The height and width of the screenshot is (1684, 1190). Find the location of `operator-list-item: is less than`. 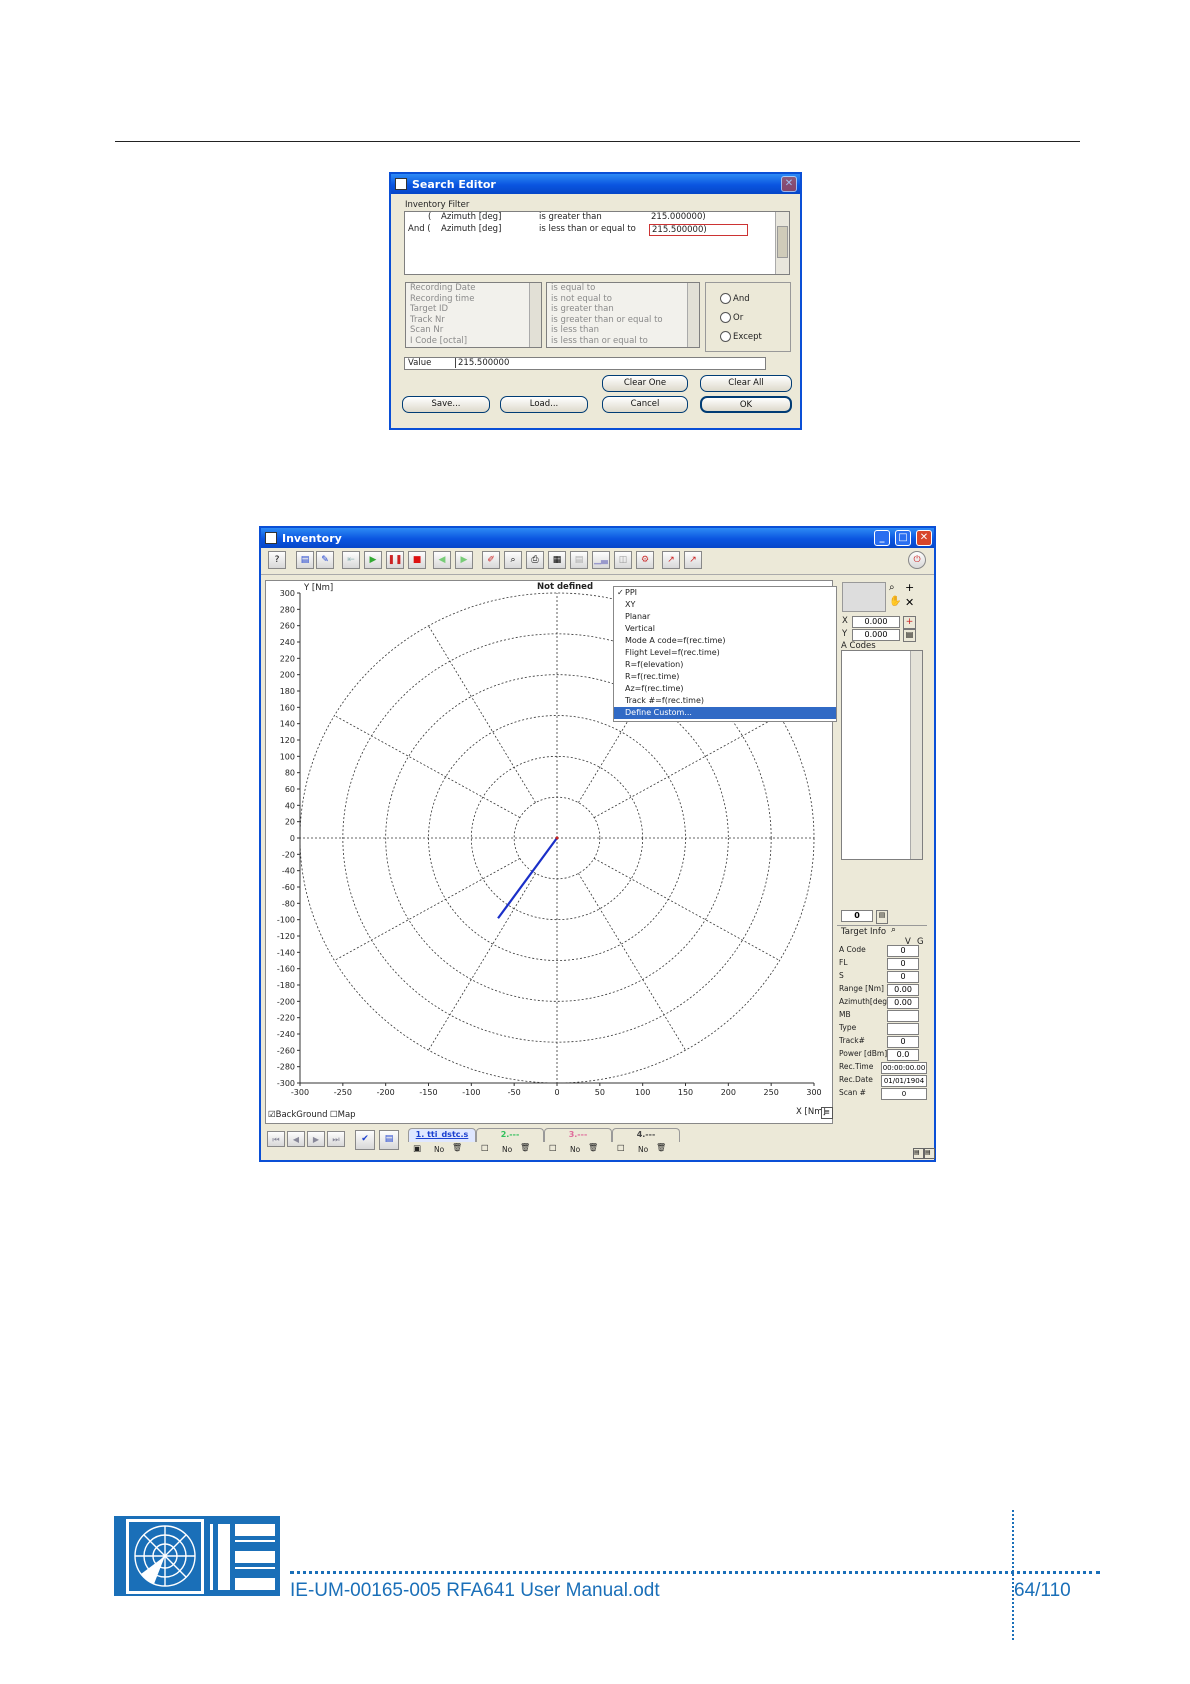

operator-list-item: is less than is located at coordinates (625, 330).